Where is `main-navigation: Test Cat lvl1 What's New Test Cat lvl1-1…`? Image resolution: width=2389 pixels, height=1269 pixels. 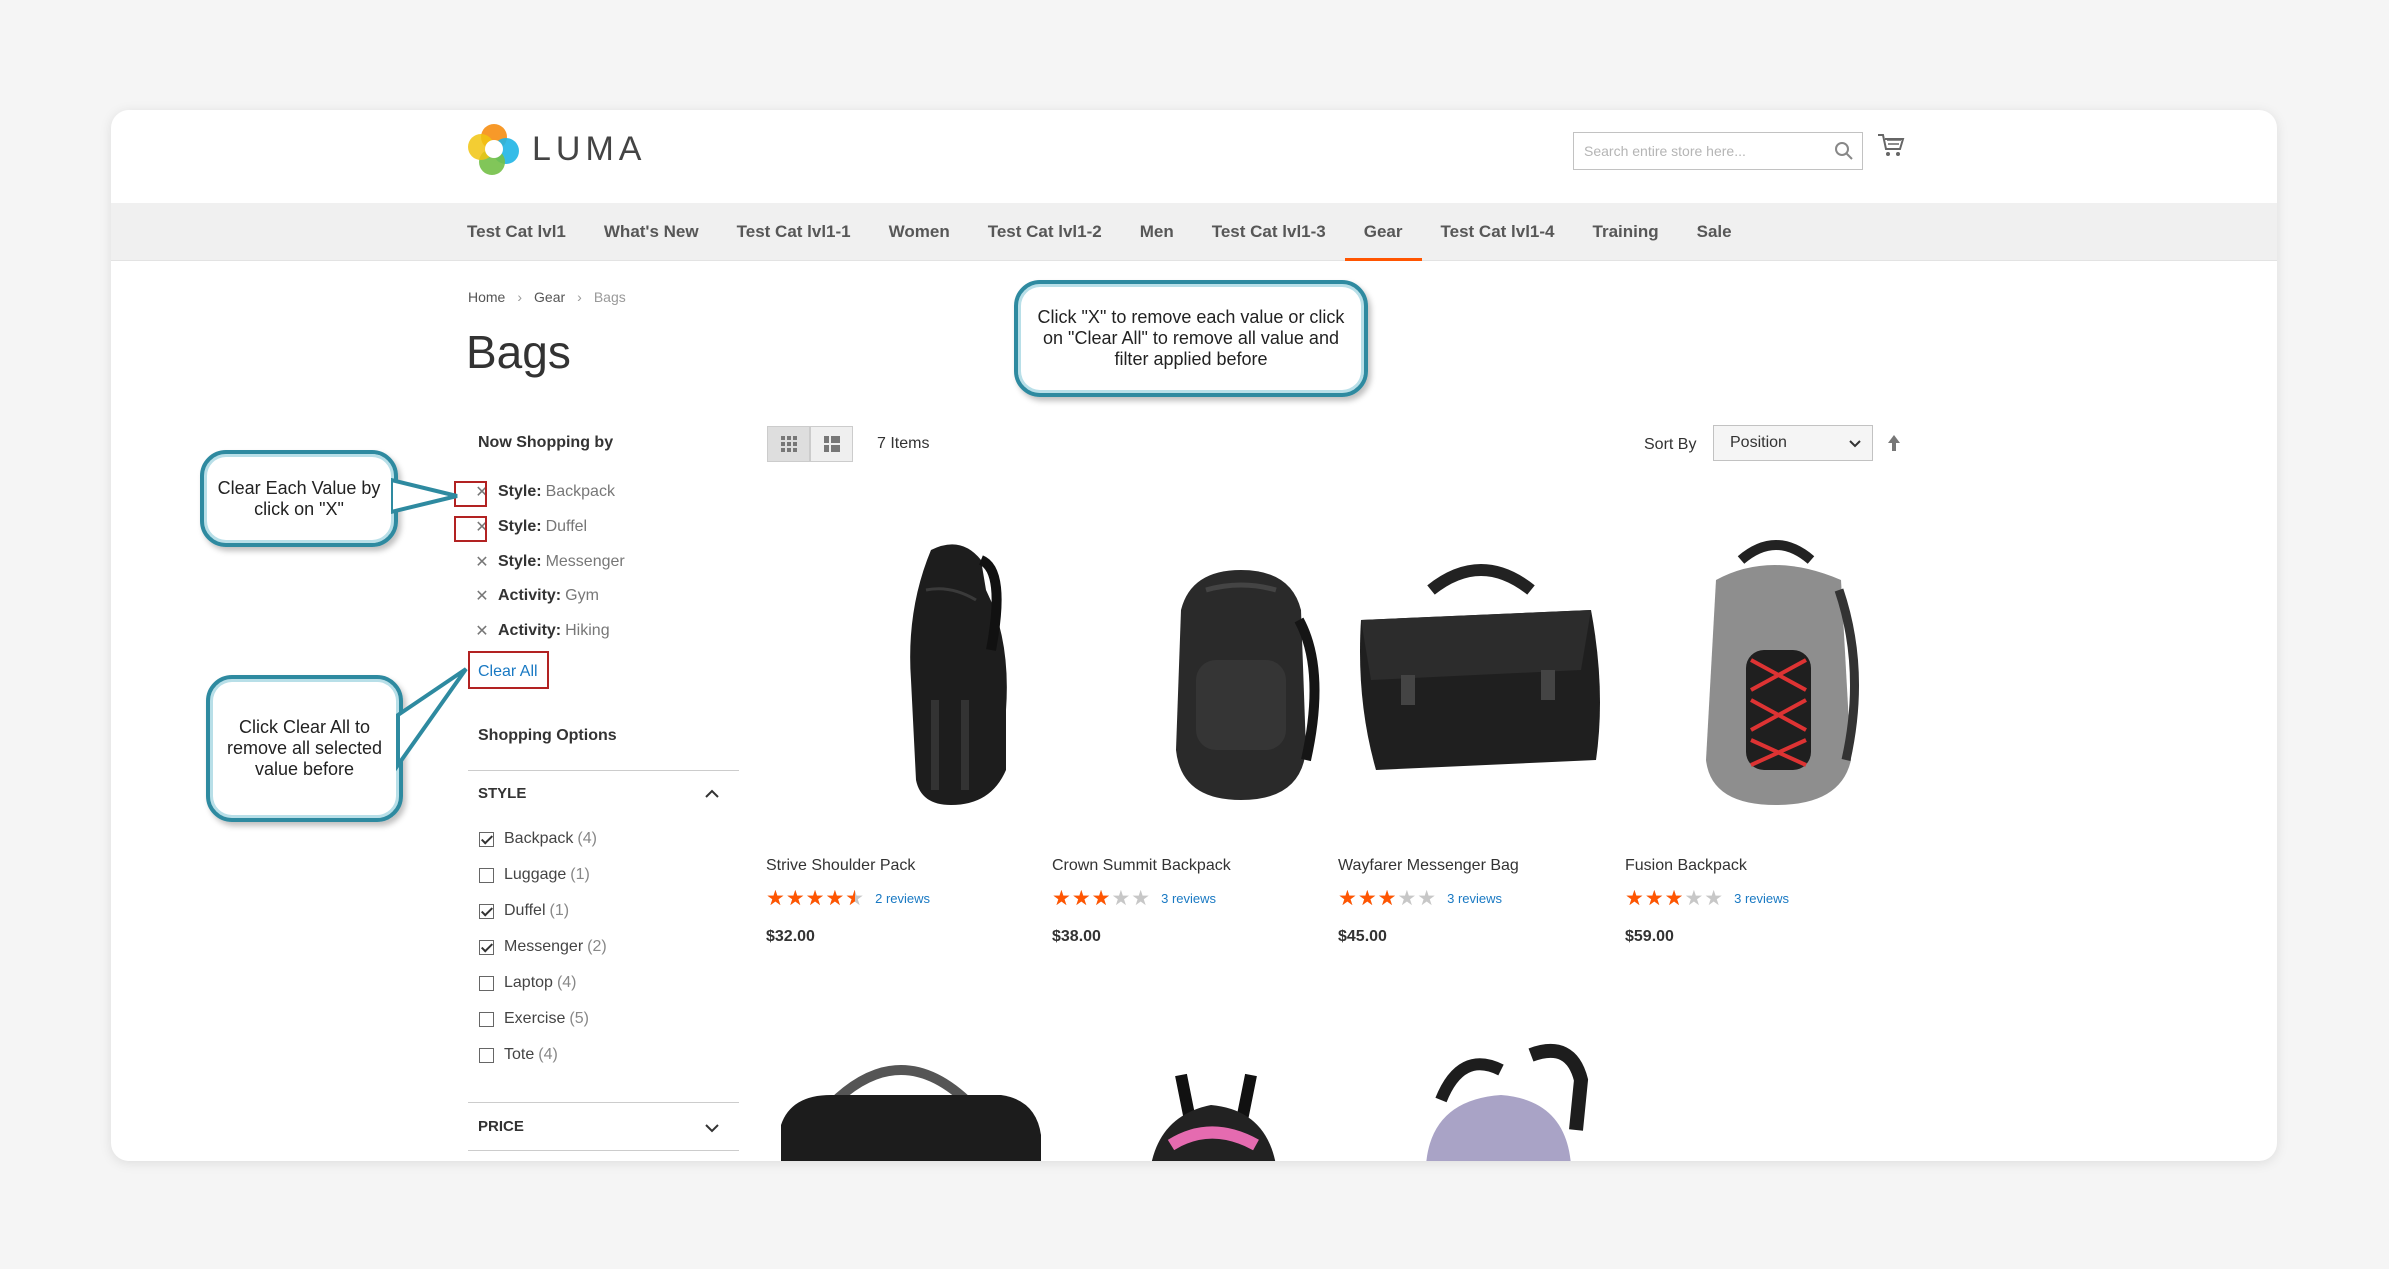 main-navigation: Test Cat lvl1 What's New Test Cat lvl1-1… is located at coordinates (1194, 232).